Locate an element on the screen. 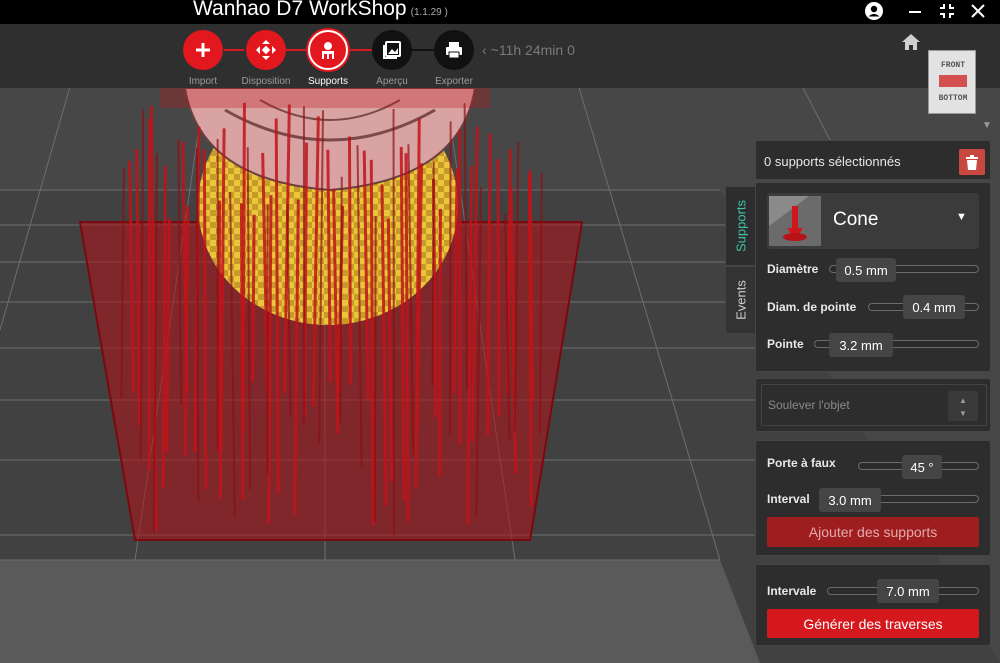 Image resolution: width=1000 pixels, height=663 pixels. view-cube-front: FRONT is located at coordinates (953, 65).